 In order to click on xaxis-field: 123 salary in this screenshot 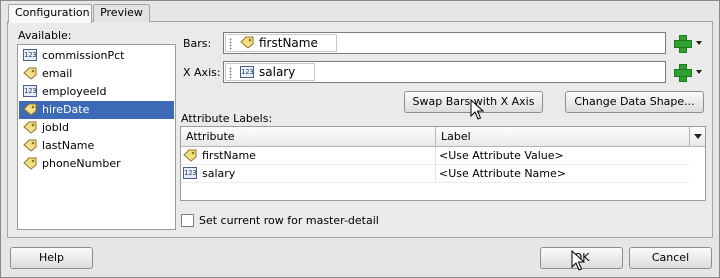, I will do `click(444, 72)`.